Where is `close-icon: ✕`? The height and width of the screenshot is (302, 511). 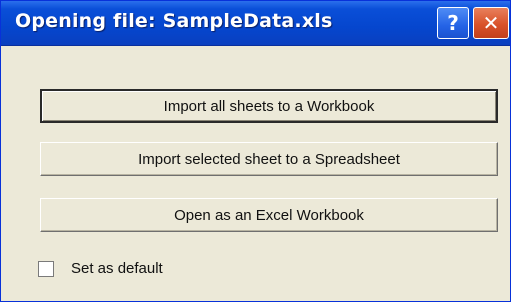 close-icon: ✕ is located at coordinates (491, 23).